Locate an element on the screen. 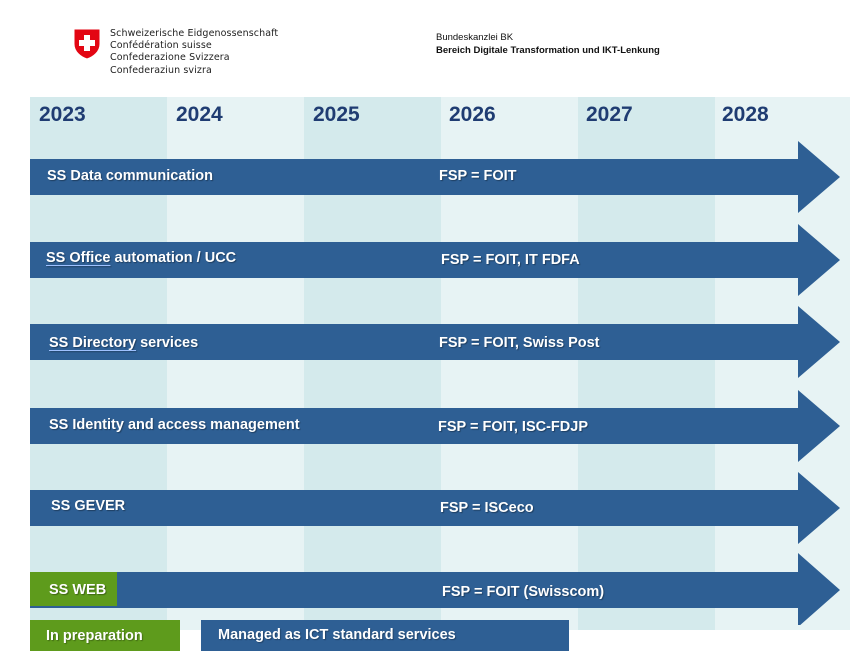 This screenshot has height=658, width=868. department-name: Bundeskanzlei BK is located at coordinates (475, 37).